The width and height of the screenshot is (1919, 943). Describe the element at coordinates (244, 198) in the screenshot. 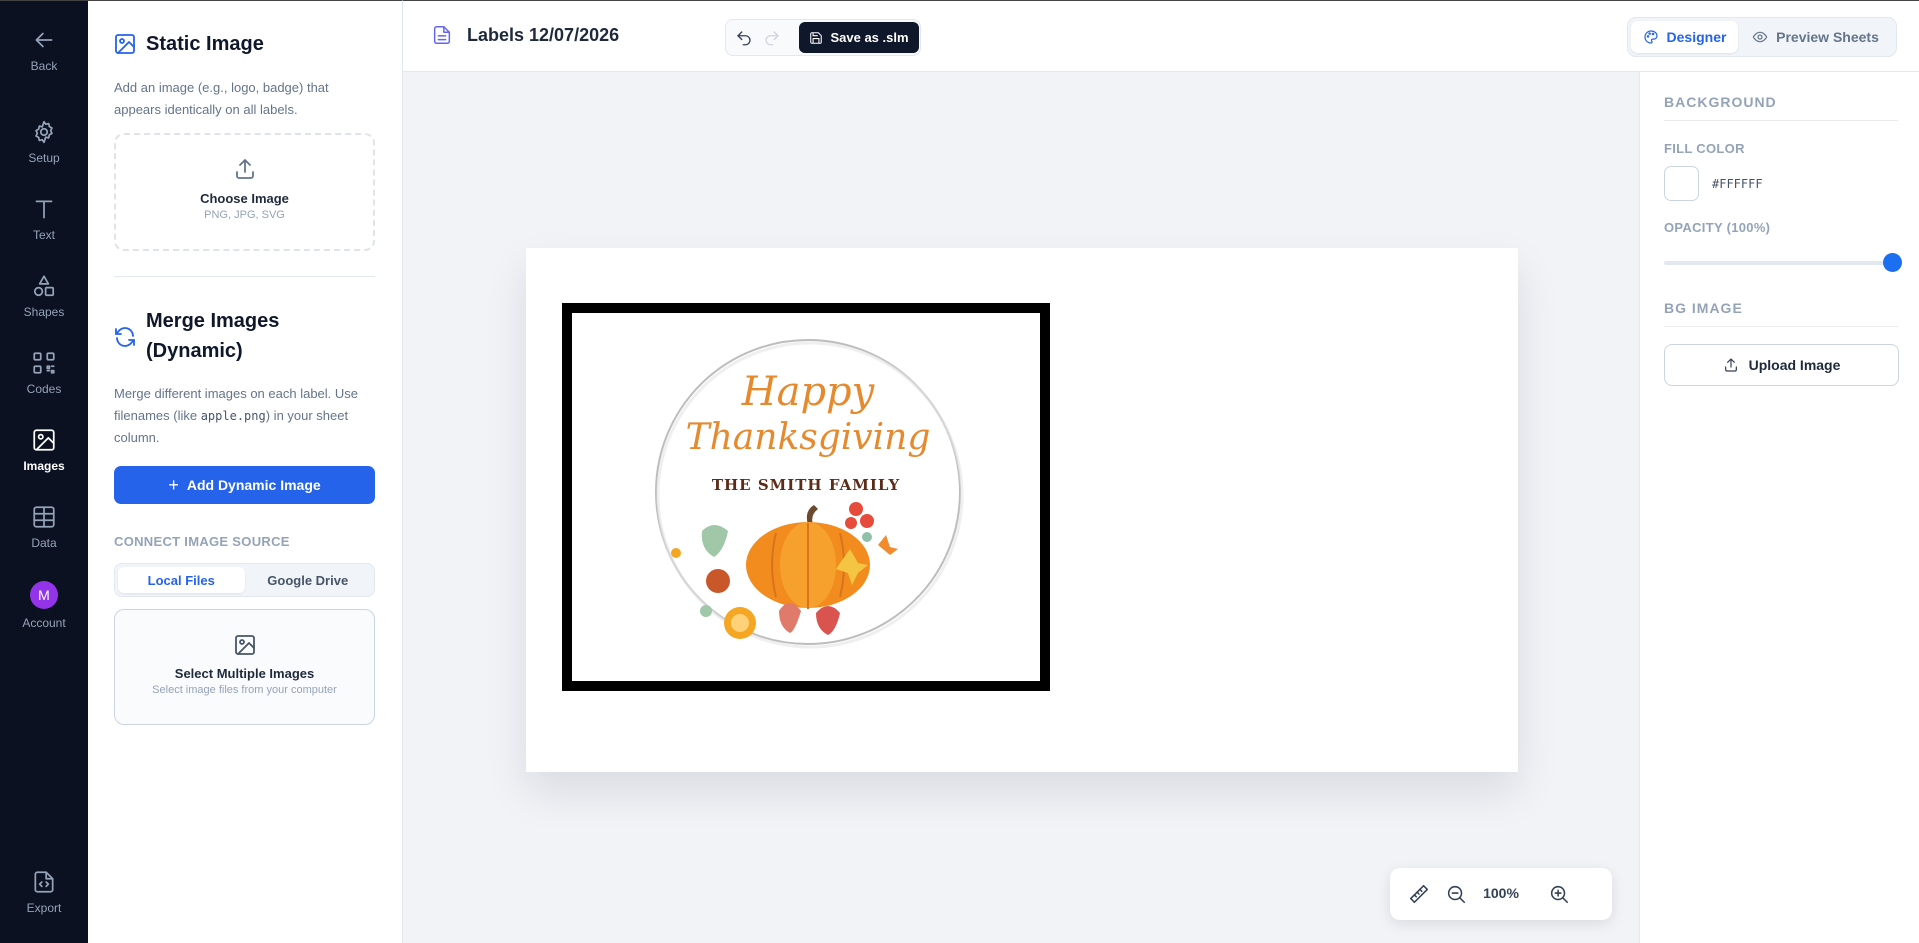

I see `choose-image-title: Choose Image` at that location.